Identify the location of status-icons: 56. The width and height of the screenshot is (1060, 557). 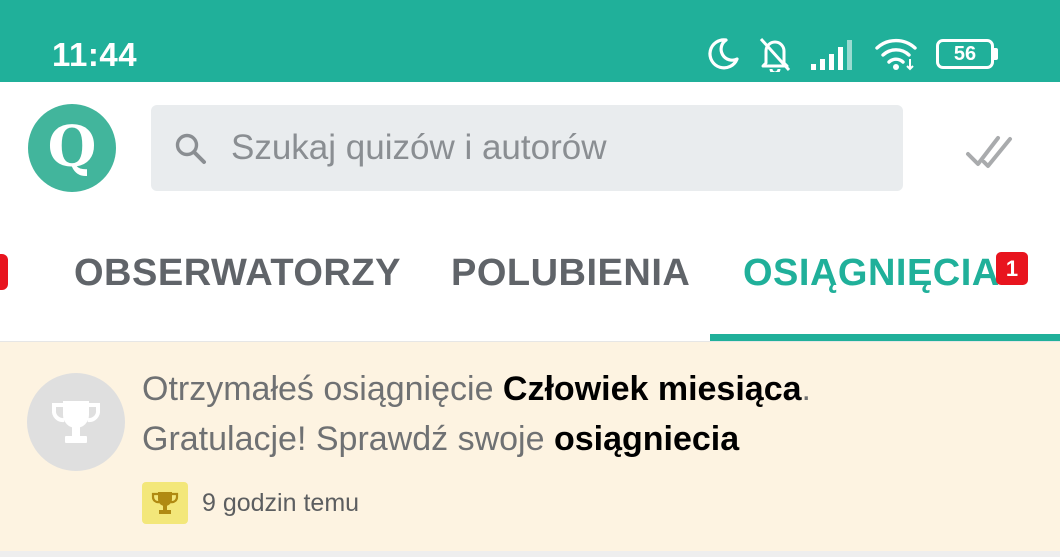
(852, 54).